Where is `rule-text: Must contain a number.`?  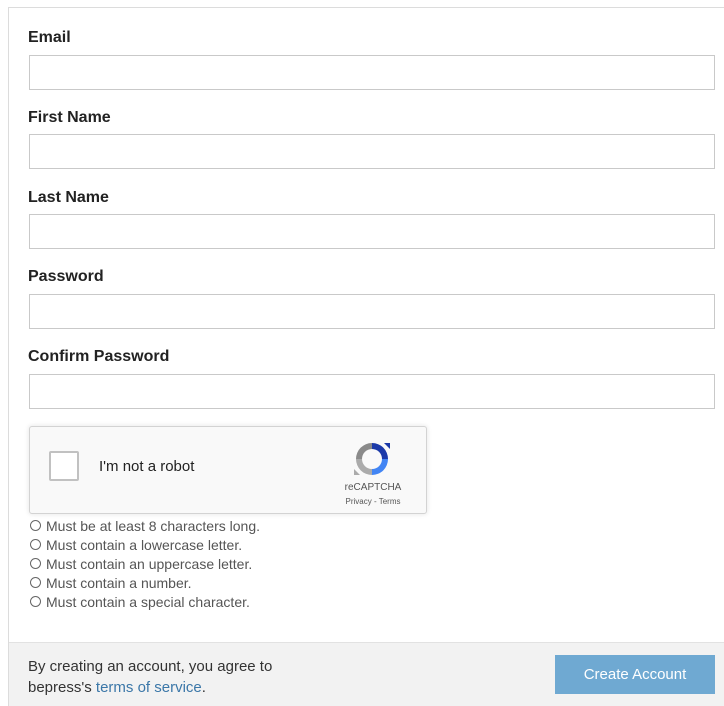 rule-text: Must contain a number. is located at coordinates (119, 582).